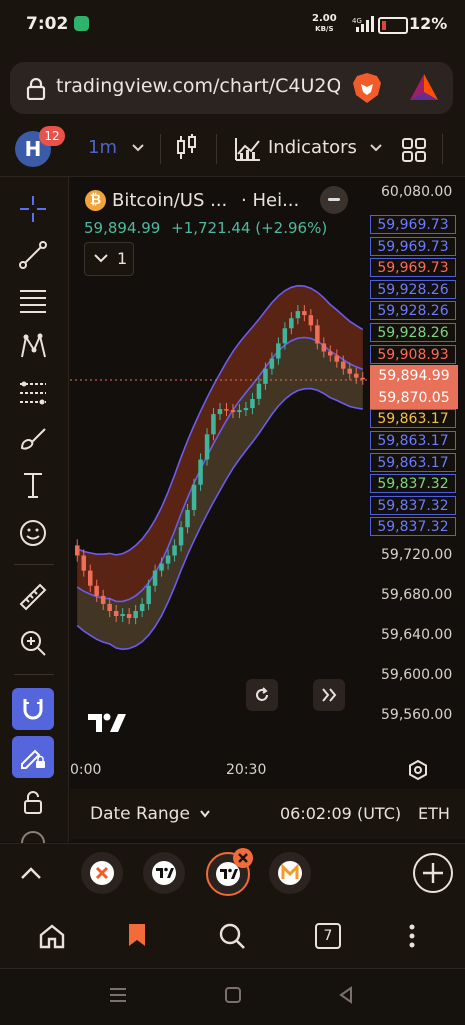  What do you see at coordinates (417, 595) in the screenshot?
I see `price-tick: 59,680.00` at bounding box center [417, 595].